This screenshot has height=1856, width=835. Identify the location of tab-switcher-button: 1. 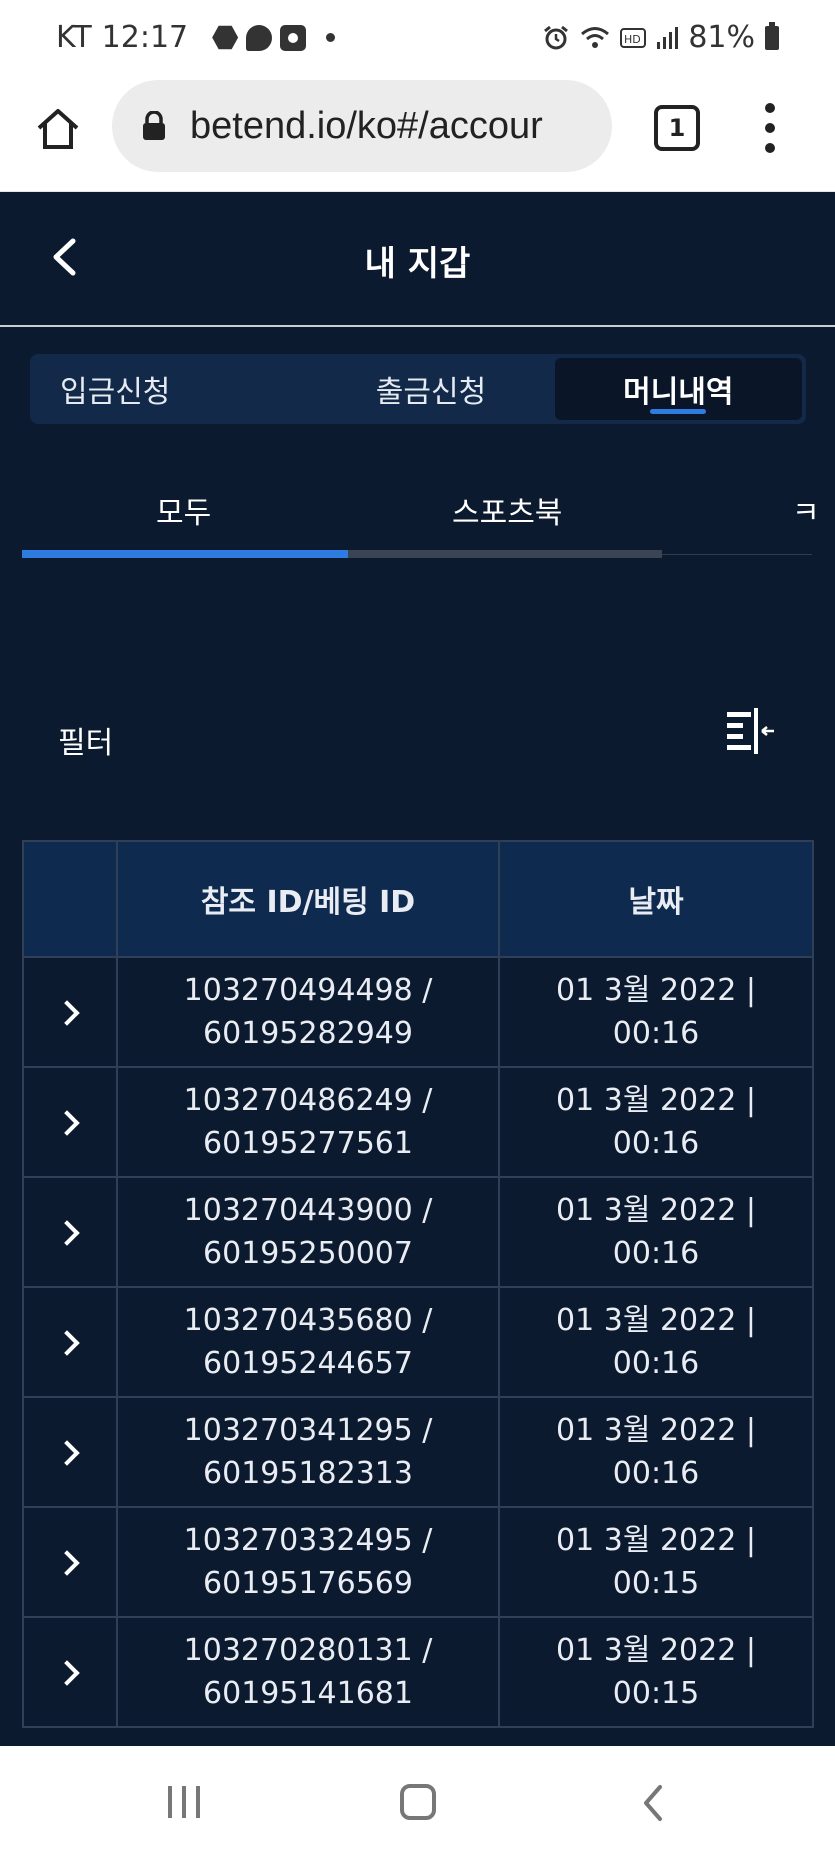
(677, 128).